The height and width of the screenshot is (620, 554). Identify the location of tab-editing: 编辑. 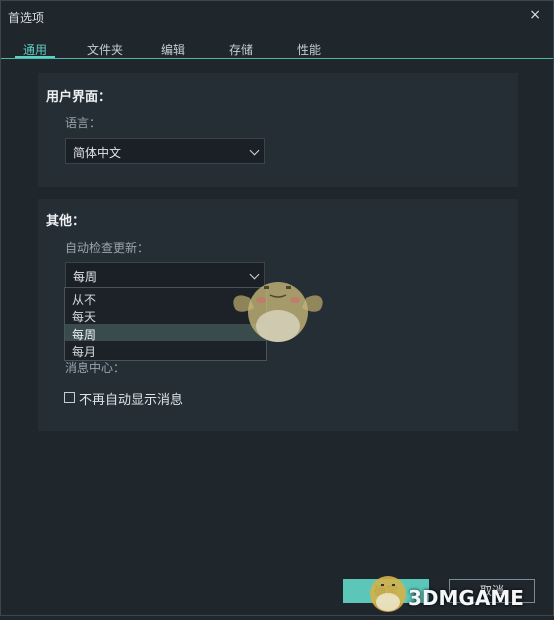
(173, 49).